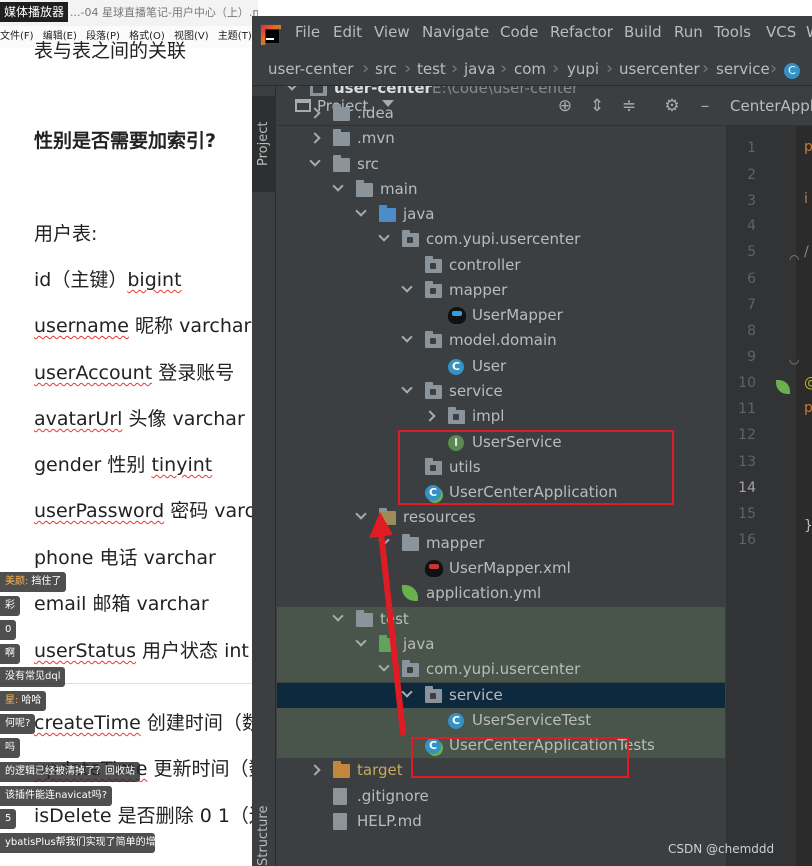  I want to click on tree-node: controller, so click(501, 265).